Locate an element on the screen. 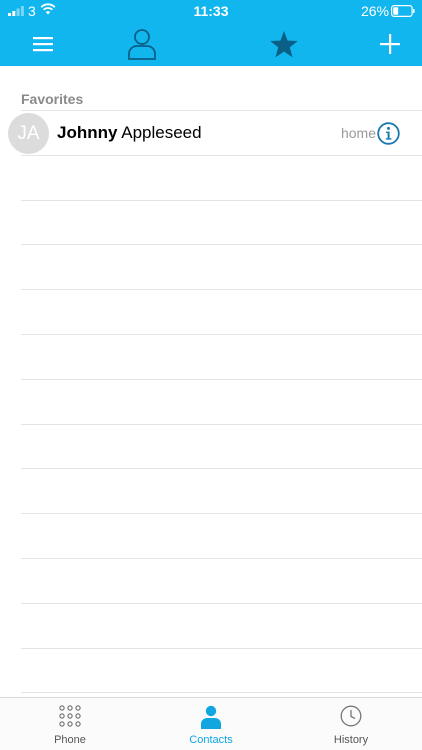 The image size is (422, 750). status-time: 11:33 is located at coordinates (211, 11).